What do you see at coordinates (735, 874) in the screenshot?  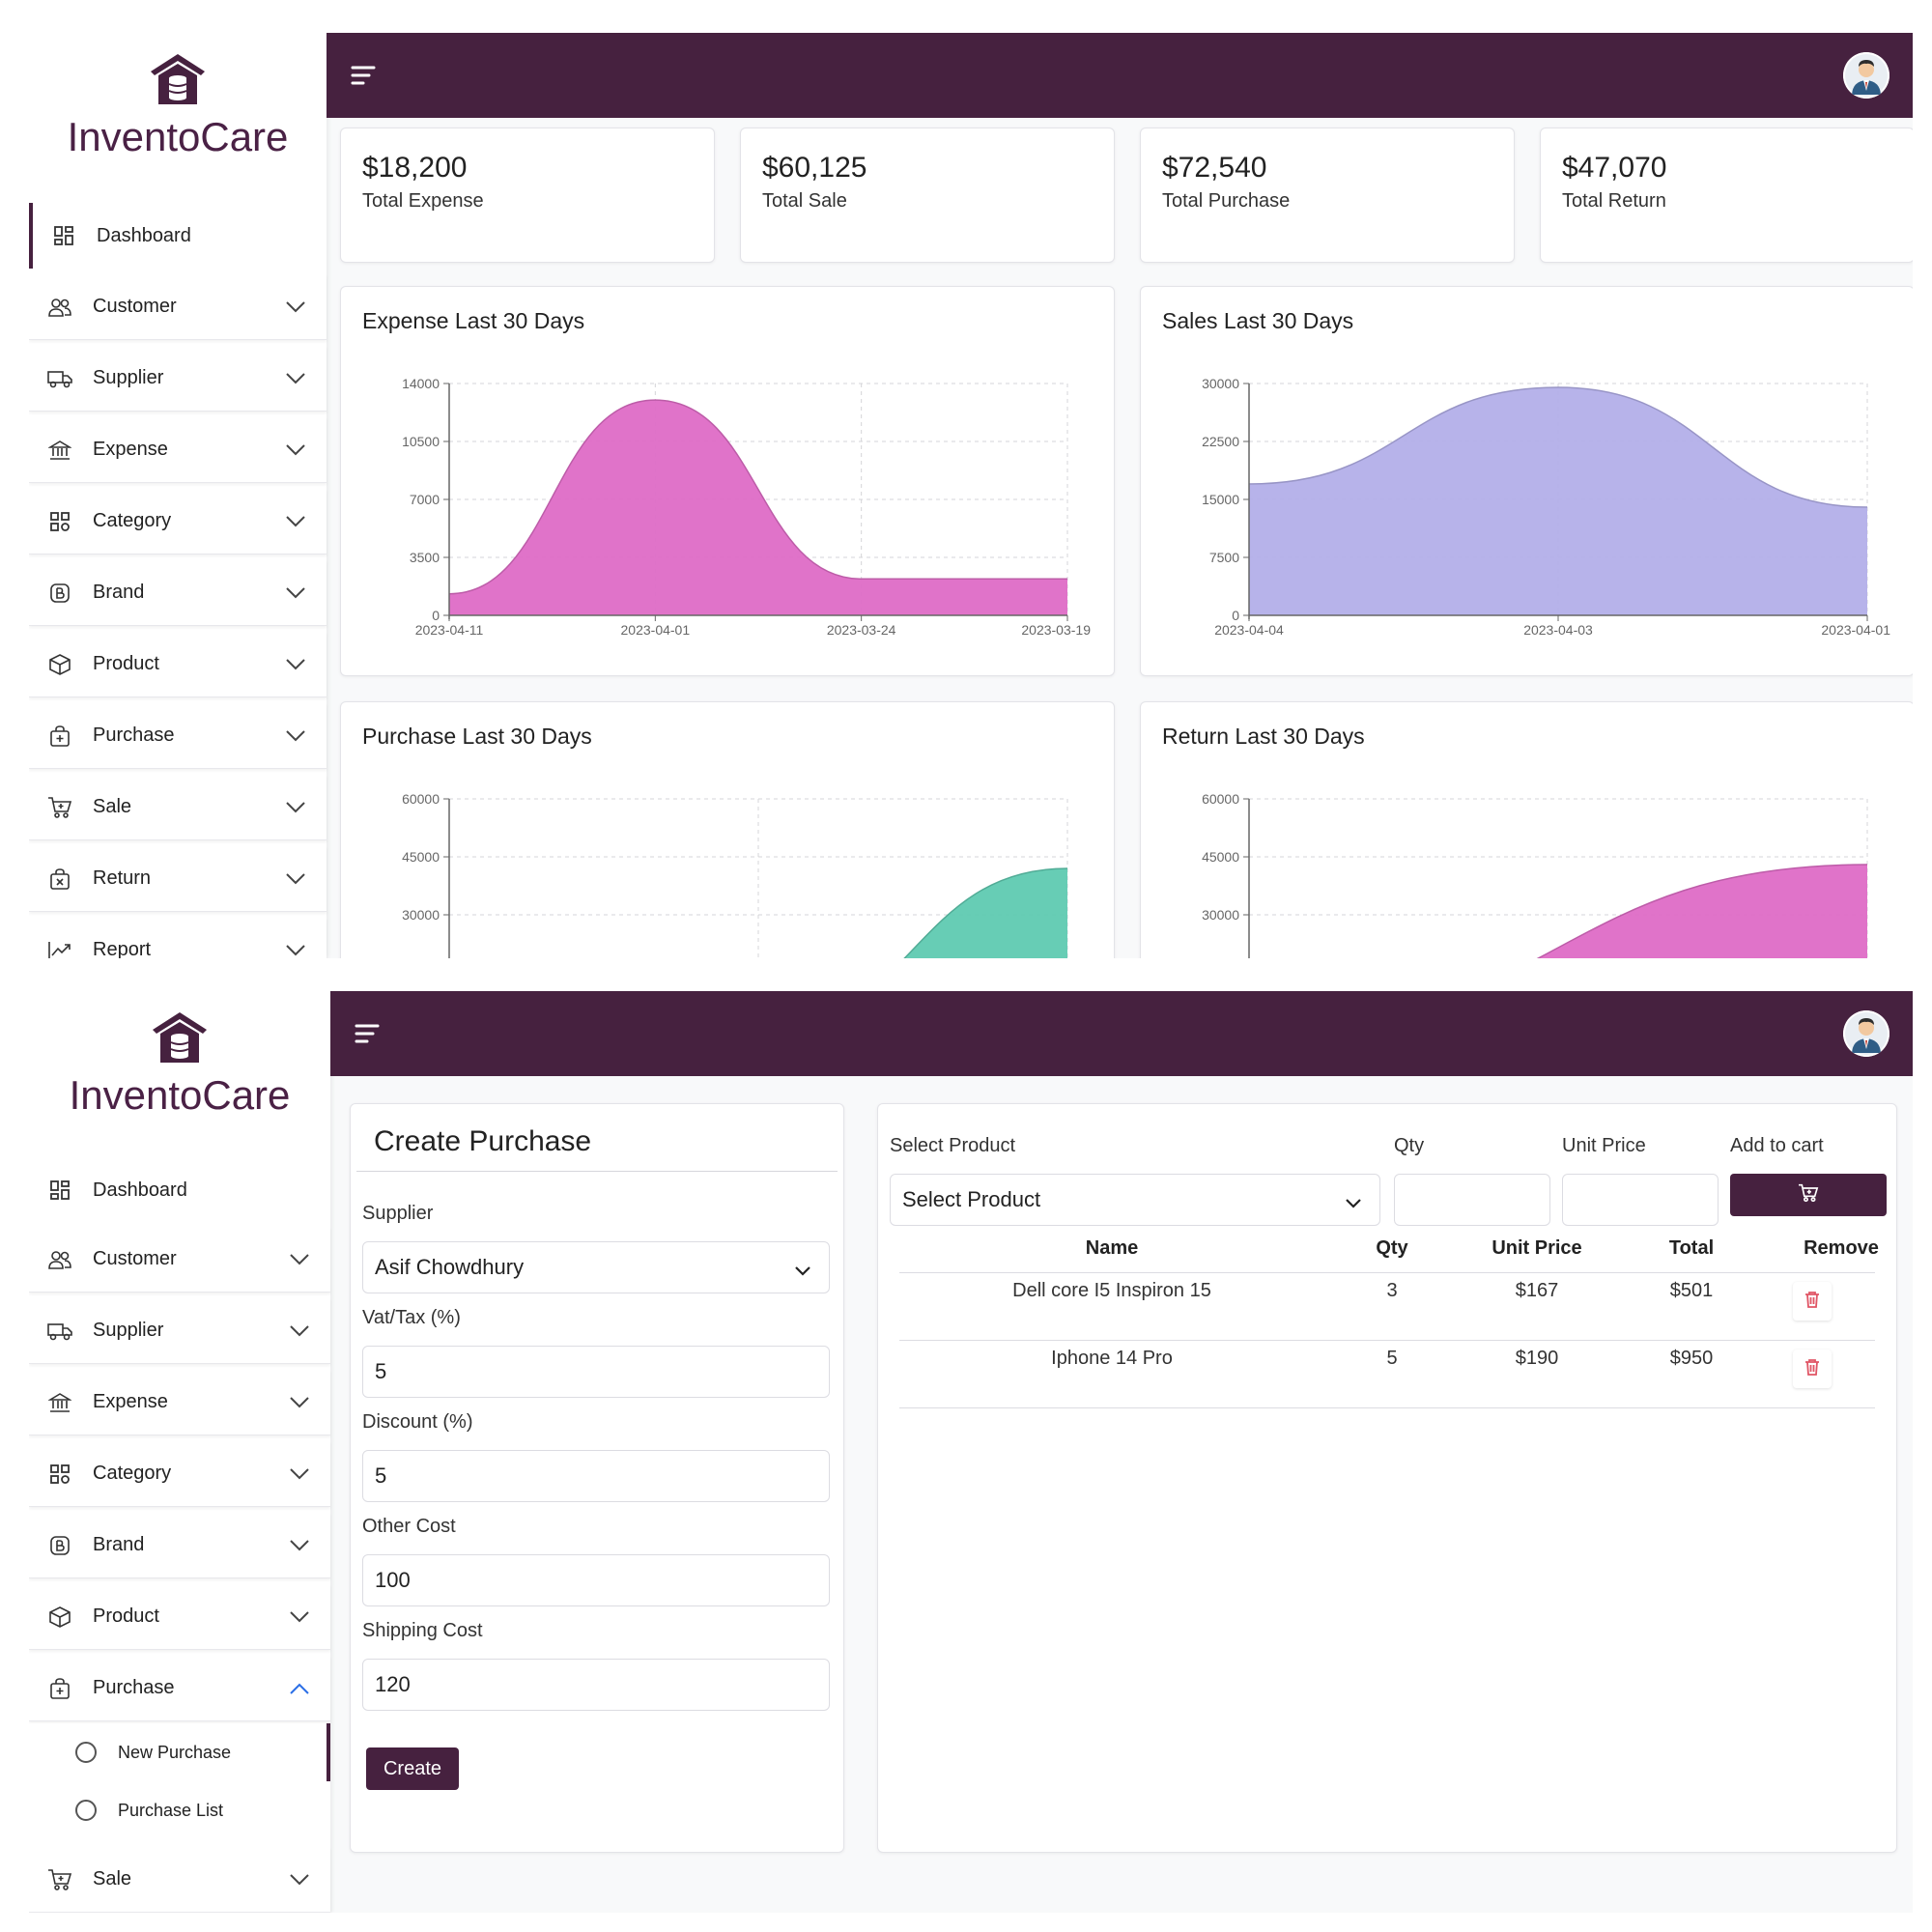 I see `purchase-area-chart: 30000 45000 60000` at bounding box center [735, 874].